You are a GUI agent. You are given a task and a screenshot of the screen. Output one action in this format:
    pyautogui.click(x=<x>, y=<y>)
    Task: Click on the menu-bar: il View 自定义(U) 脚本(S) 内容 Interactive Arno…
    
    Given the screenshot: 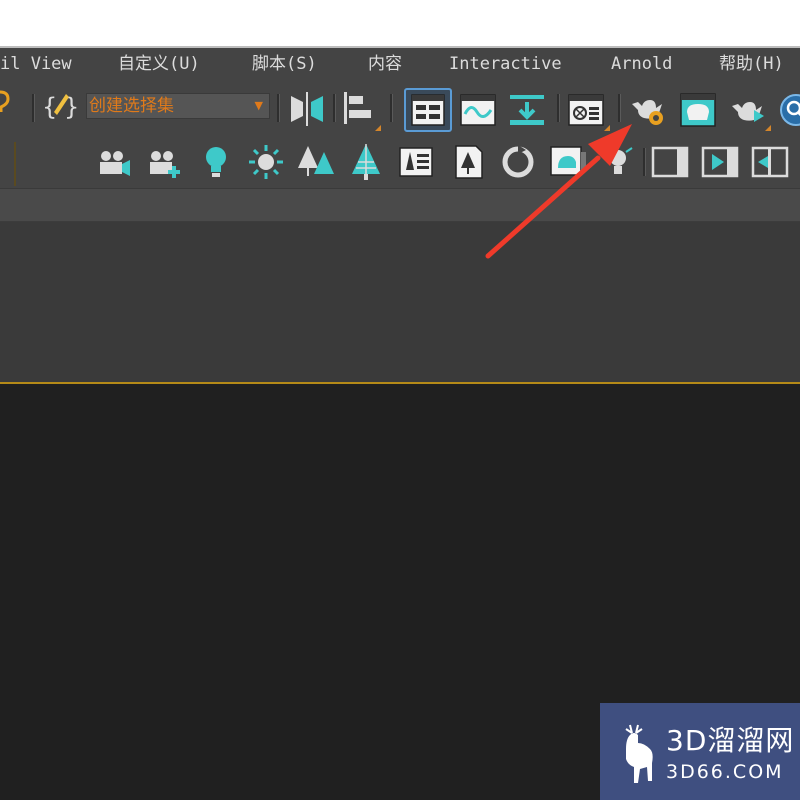 What is the action you would take?
    pyautogui.click(x=400, y=64)
    